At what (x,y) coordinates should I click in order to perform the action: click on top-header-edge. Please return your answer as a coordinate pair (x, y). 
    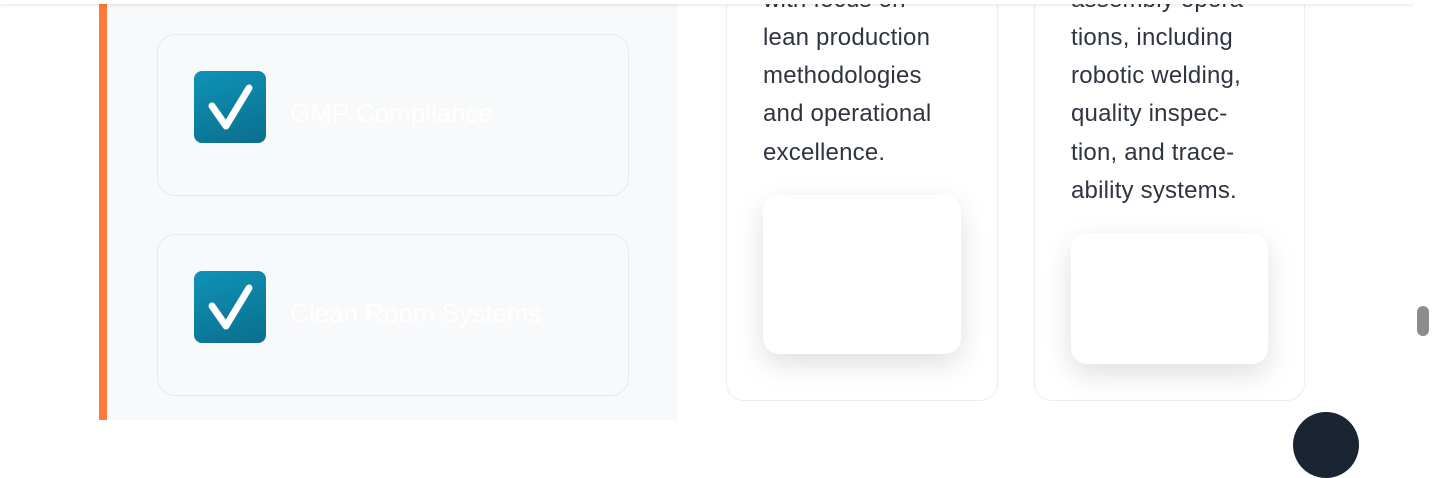
    Looking at the image, I should click on (706, 2).